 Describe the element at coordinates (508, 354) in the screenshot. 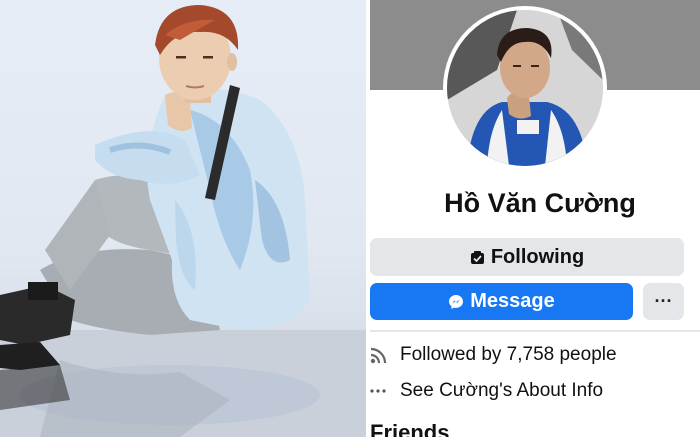

I see `followed-by-text: Followed by 7,758 people` at that location.